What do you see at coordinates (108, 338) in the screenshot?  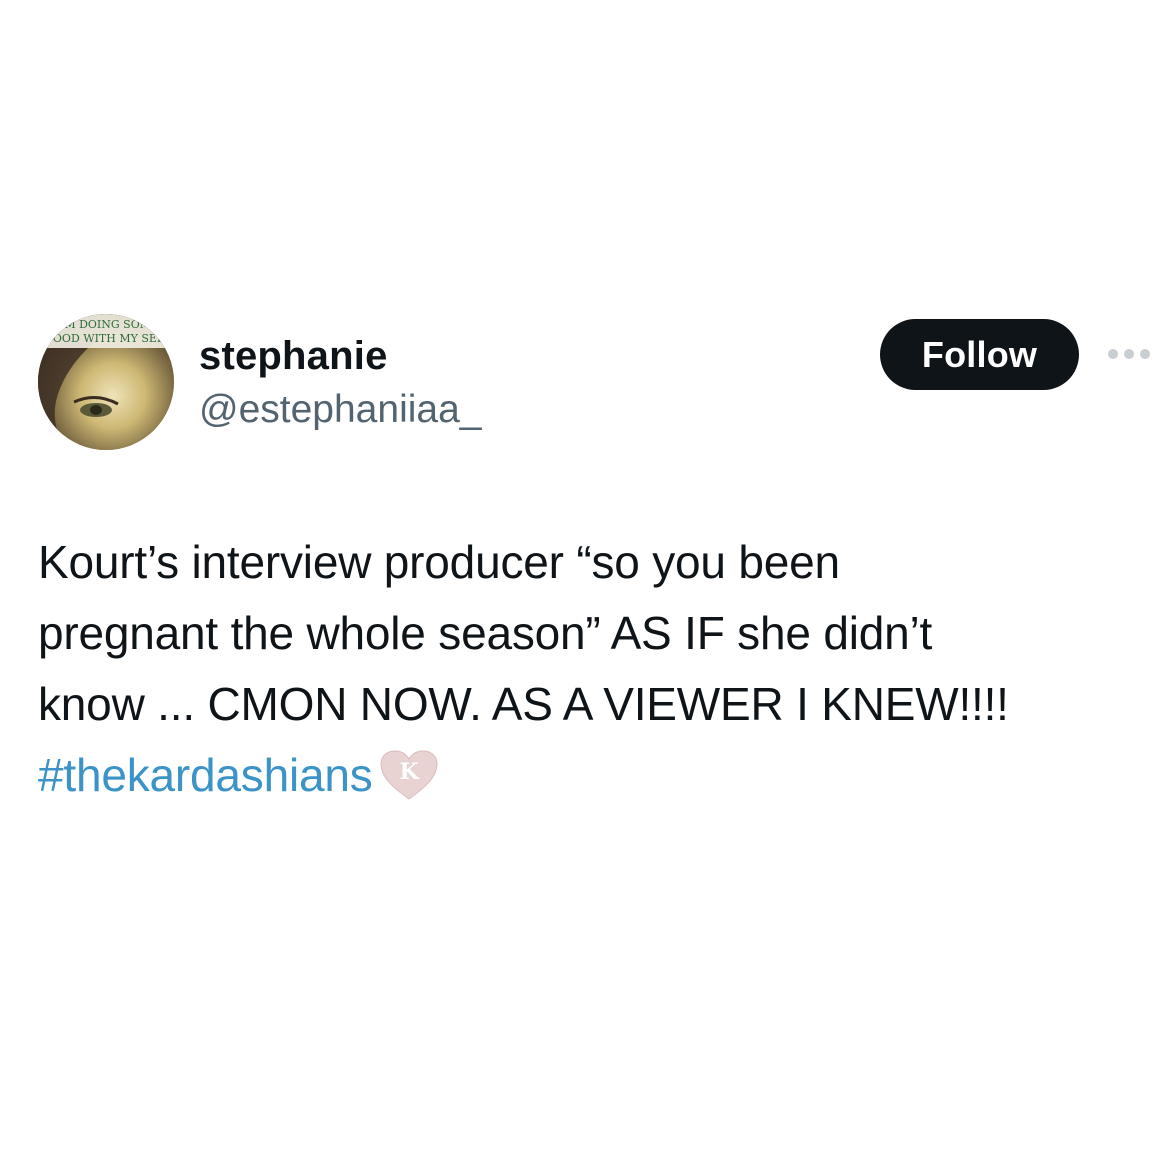 I see `avatar-caption-line2: GOOD WITH MY SELF` at bounding box center [108, 338].